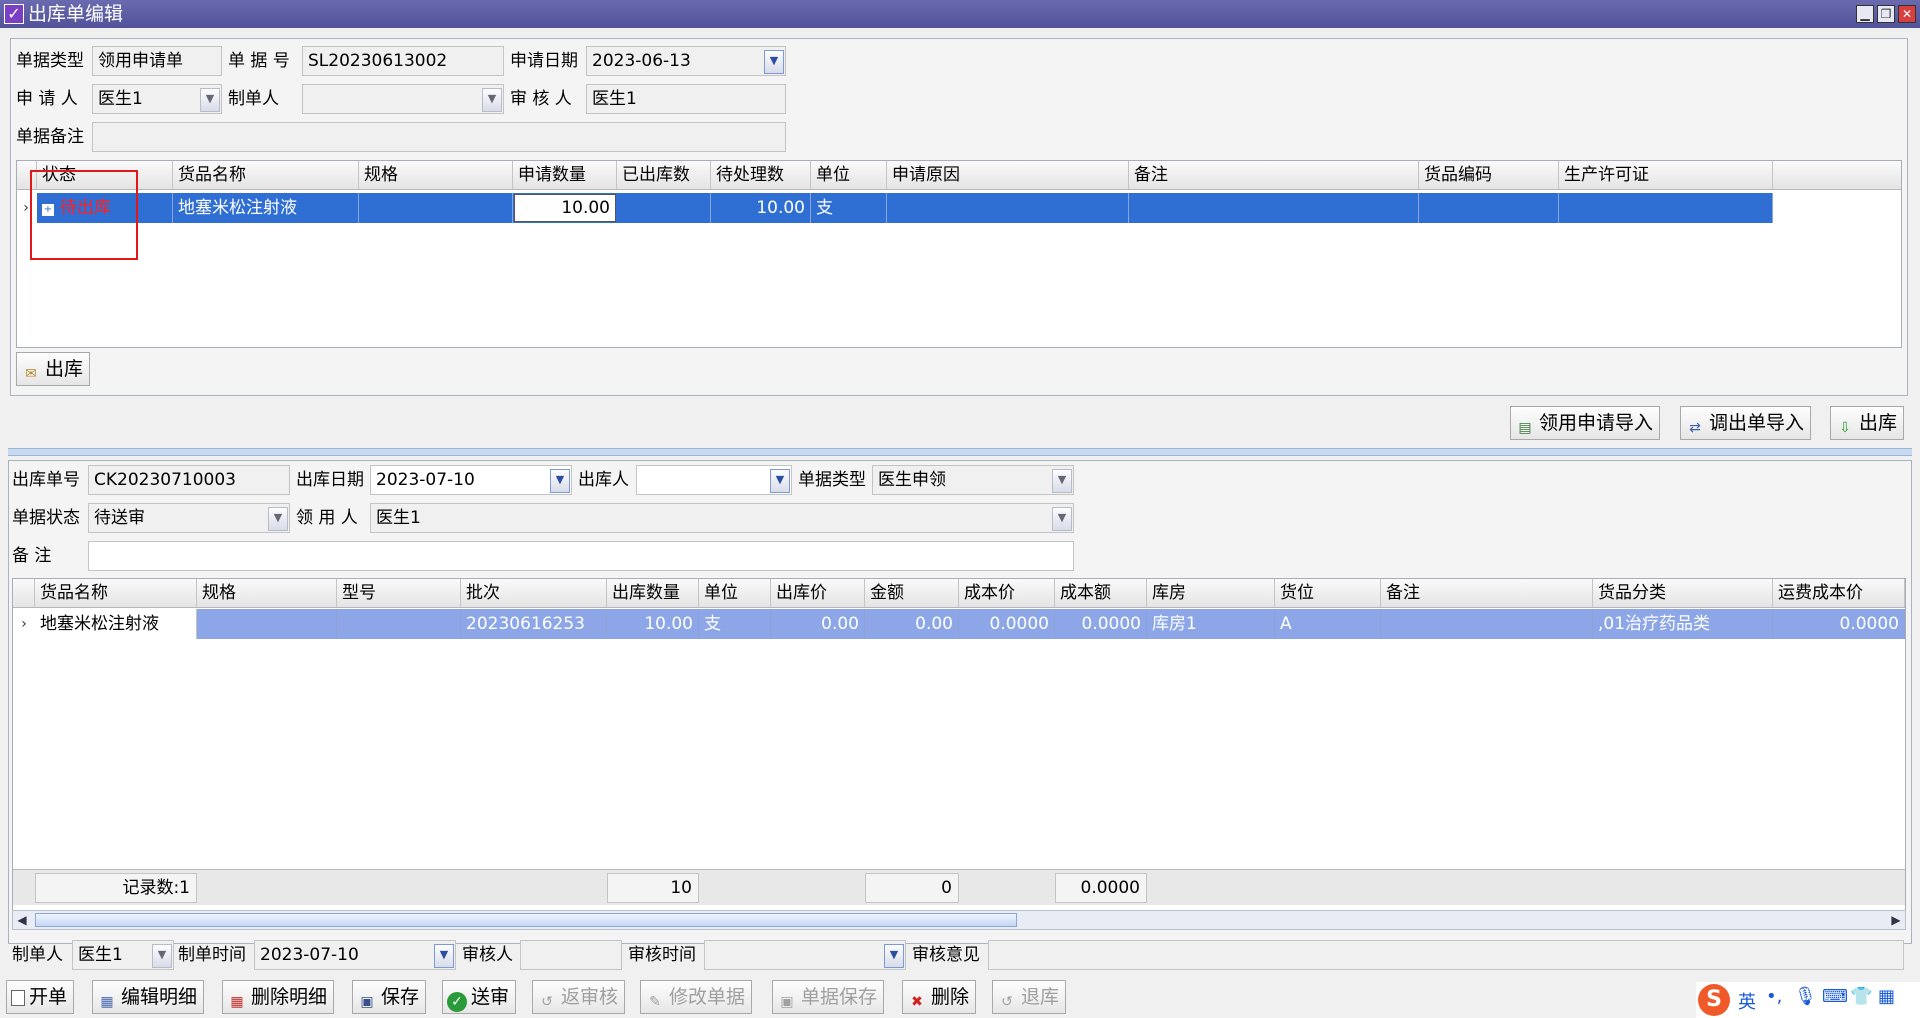 This screenshot has width=1920, height=1018. What do you see at coordinates (123, 955) in the screenshot?
I see `maker-select: 医生1 ▼` at bounding box center [123, 955].